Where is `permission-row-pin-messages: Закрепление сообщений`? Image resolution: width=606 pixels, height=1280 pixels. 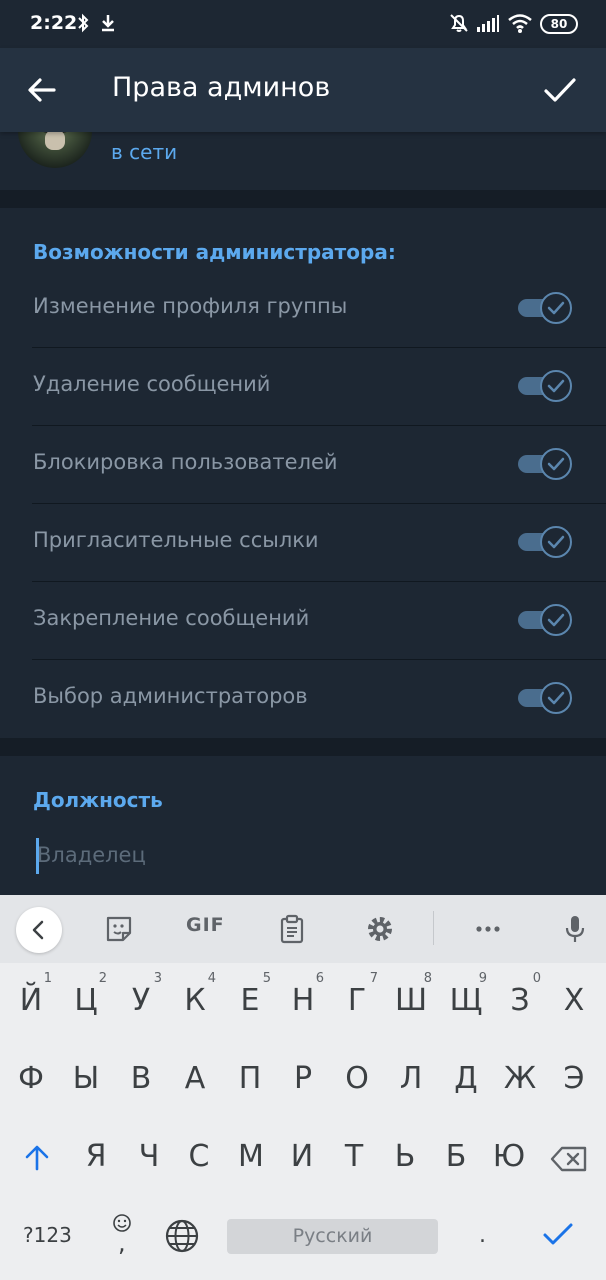 permission-row-pin-messages: Закрепление сообщений is located at coordinates (303, 621).